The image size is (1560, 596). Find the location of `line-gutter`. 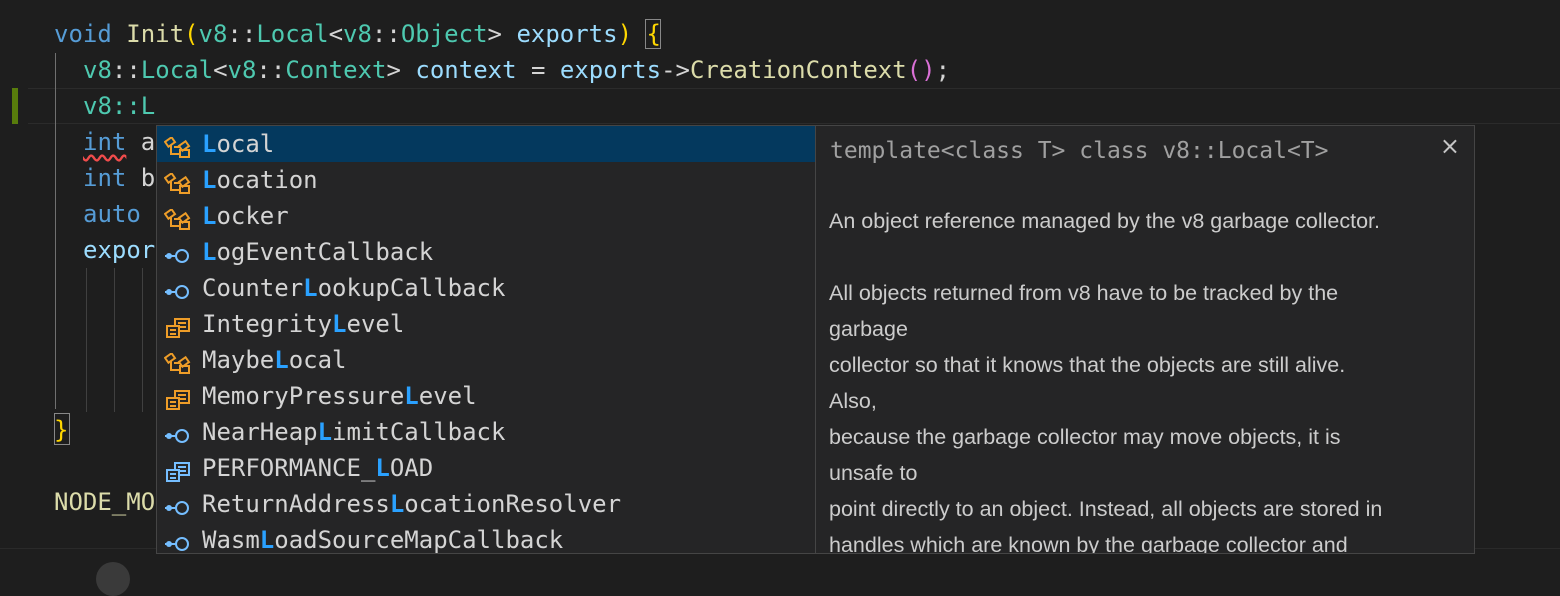

line-gutter is located at coordinates (14, 285).